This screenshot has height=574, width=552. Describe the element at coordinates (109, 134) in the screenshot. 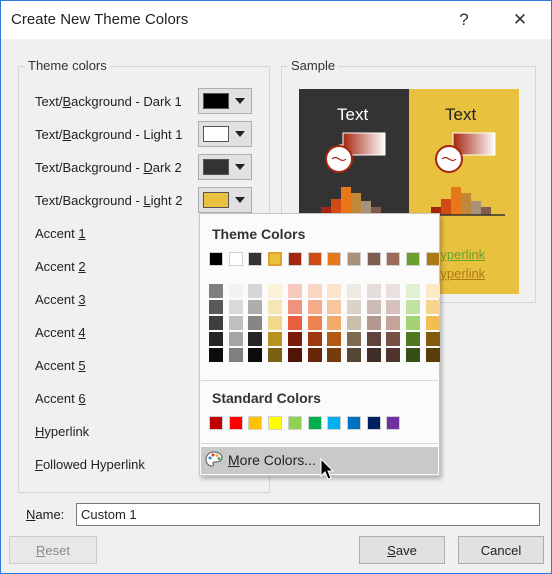

I see `theme-row-label: Text/Background - Light 1` at that location.